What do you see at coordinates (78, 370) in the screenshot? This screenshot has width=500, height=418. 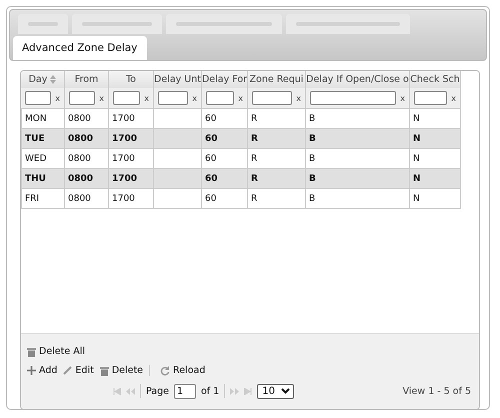 I see `edit-button: Edit` at bounding box center [78, 370].